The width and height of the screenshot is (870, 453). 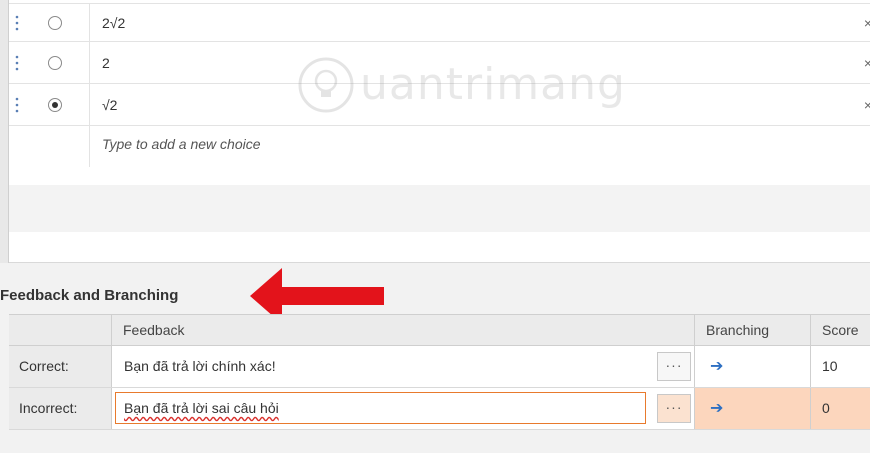 I want to click on feedback-cell: Bạn đã trả lời chính xác! ···, so click(x=403, y=366).